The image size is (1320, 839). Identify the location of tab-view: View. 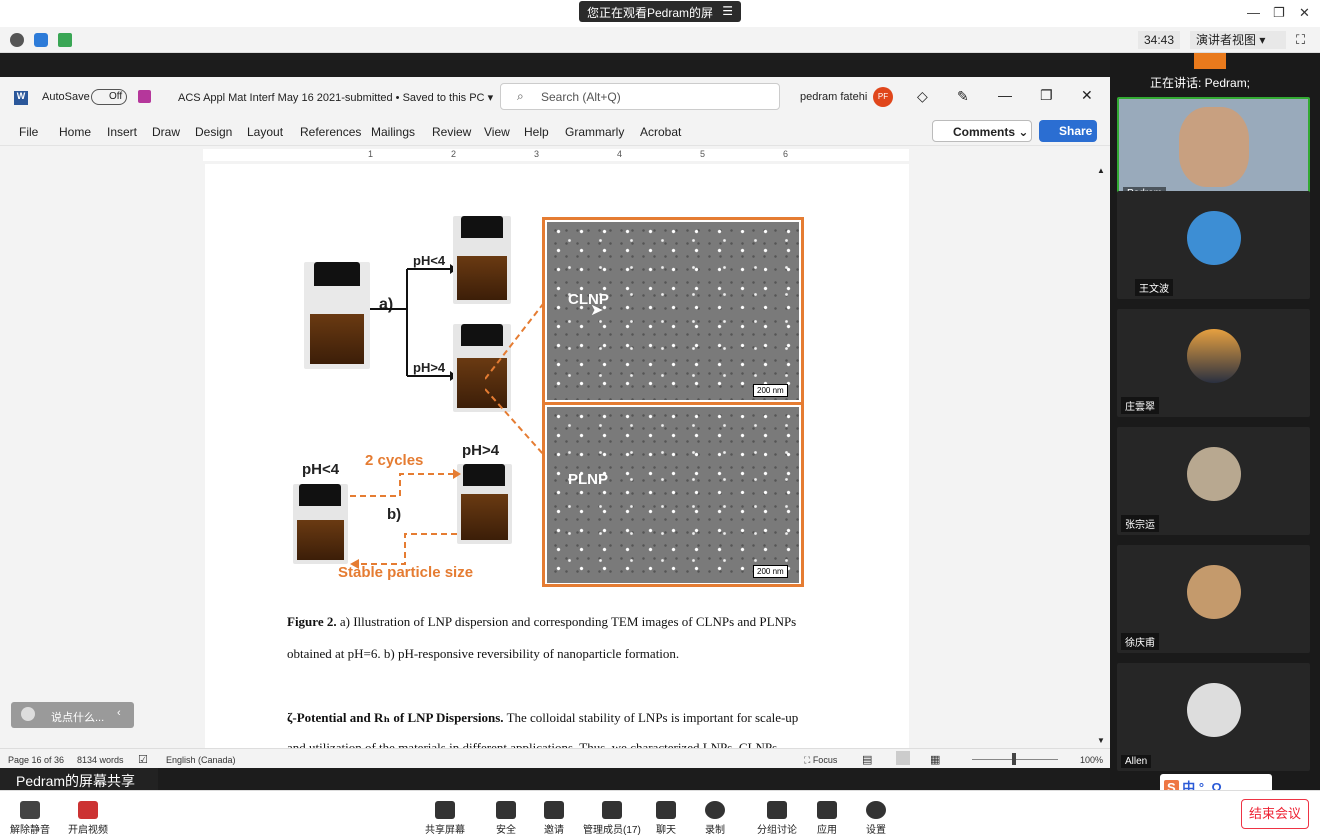
(497, 132).